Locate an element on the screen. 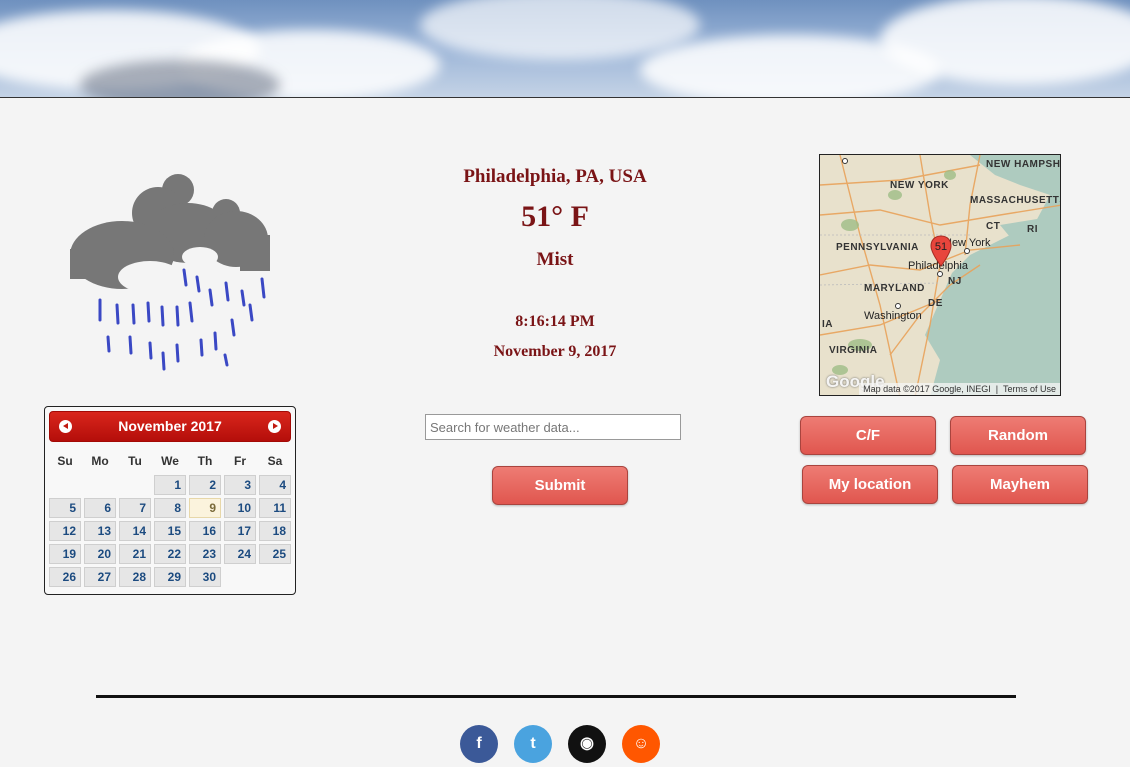 This screenshot has height=767, width=1130. calendar-day: 28 is located at coordinates (135, 577).